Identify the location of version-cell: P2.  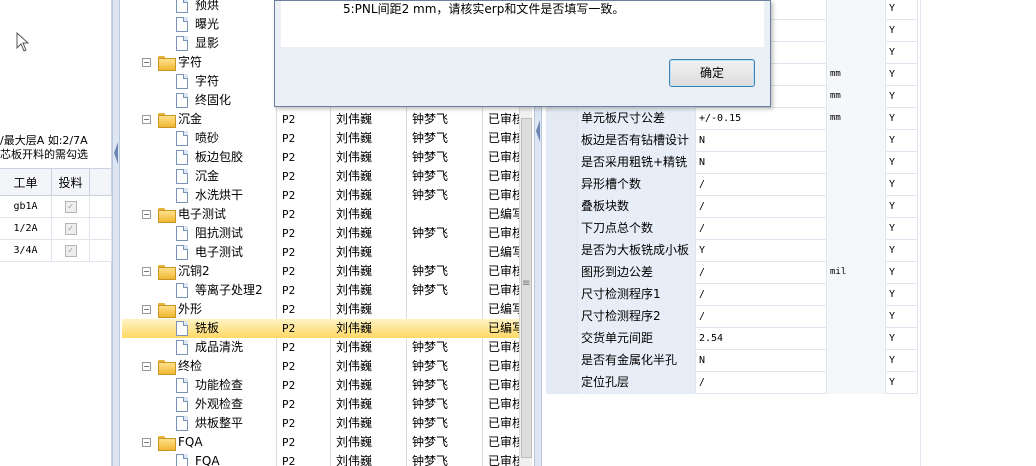
(289, 290).